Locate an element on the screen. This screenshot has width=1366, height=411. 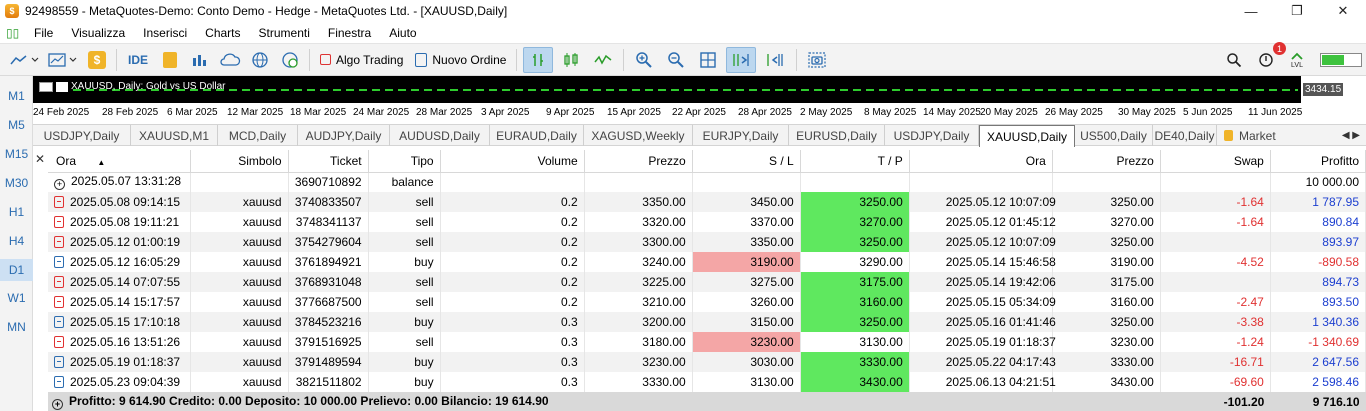
zoom-in-icon is located at coordinates (644, 60).